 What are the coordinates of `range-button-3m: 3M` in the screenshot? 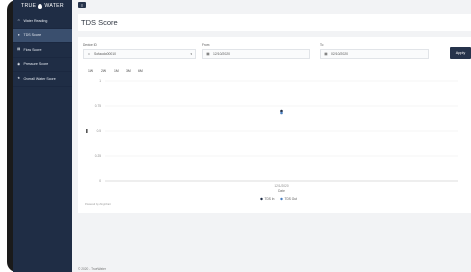 It's located at (128, 71).